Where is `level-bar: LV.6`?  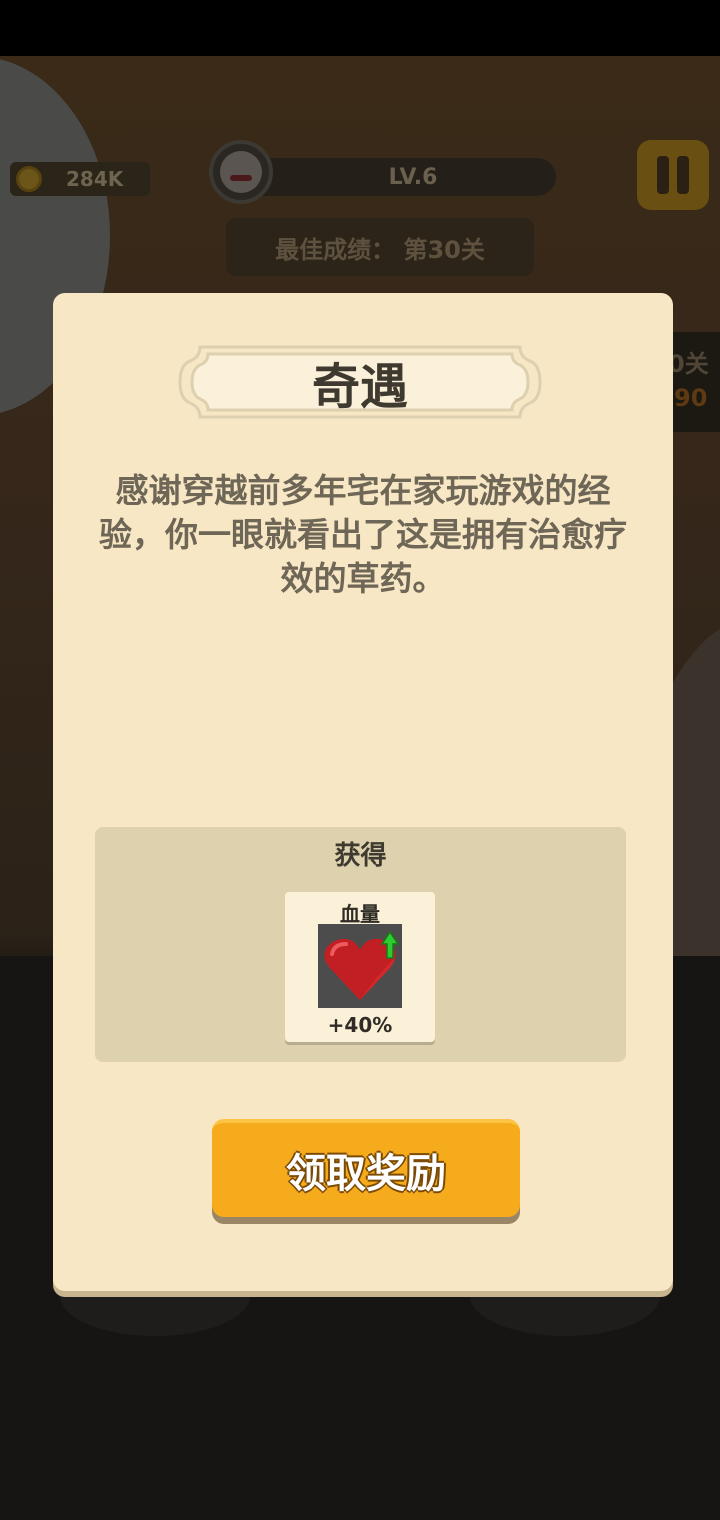 level-bar: LV.6 is located at coordinates (398, 177).